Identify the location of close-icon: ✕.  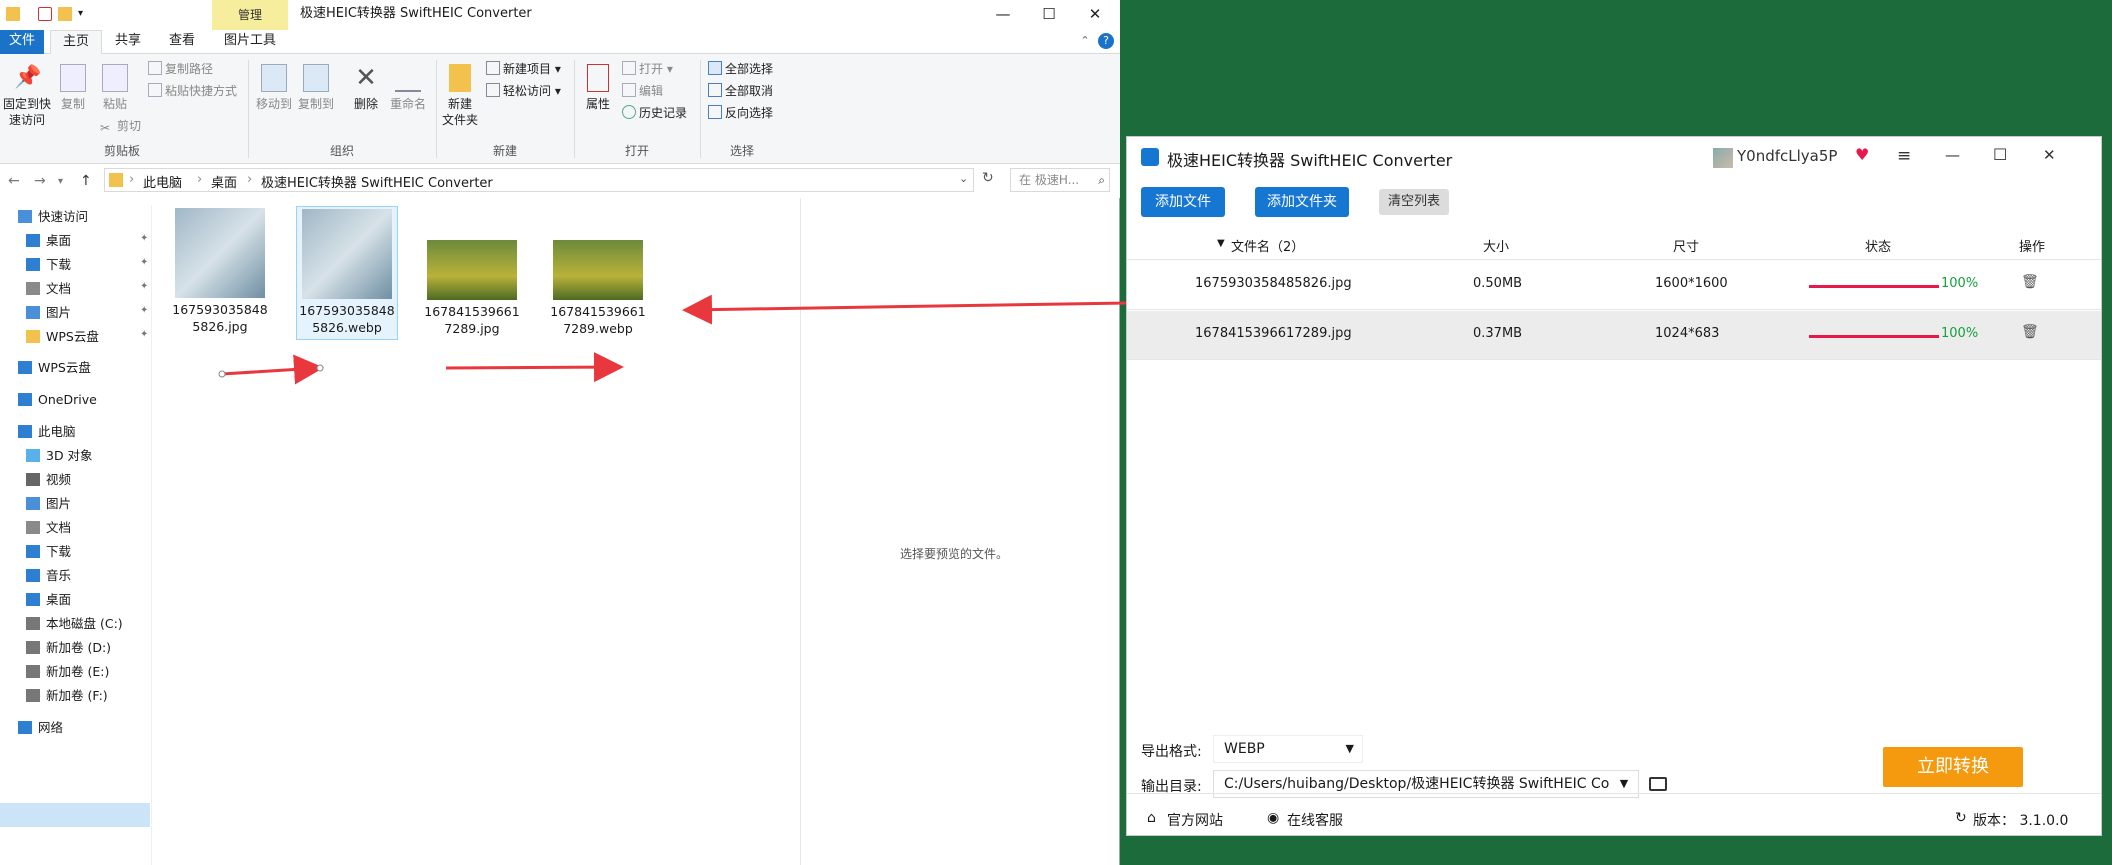
(2049, 155).